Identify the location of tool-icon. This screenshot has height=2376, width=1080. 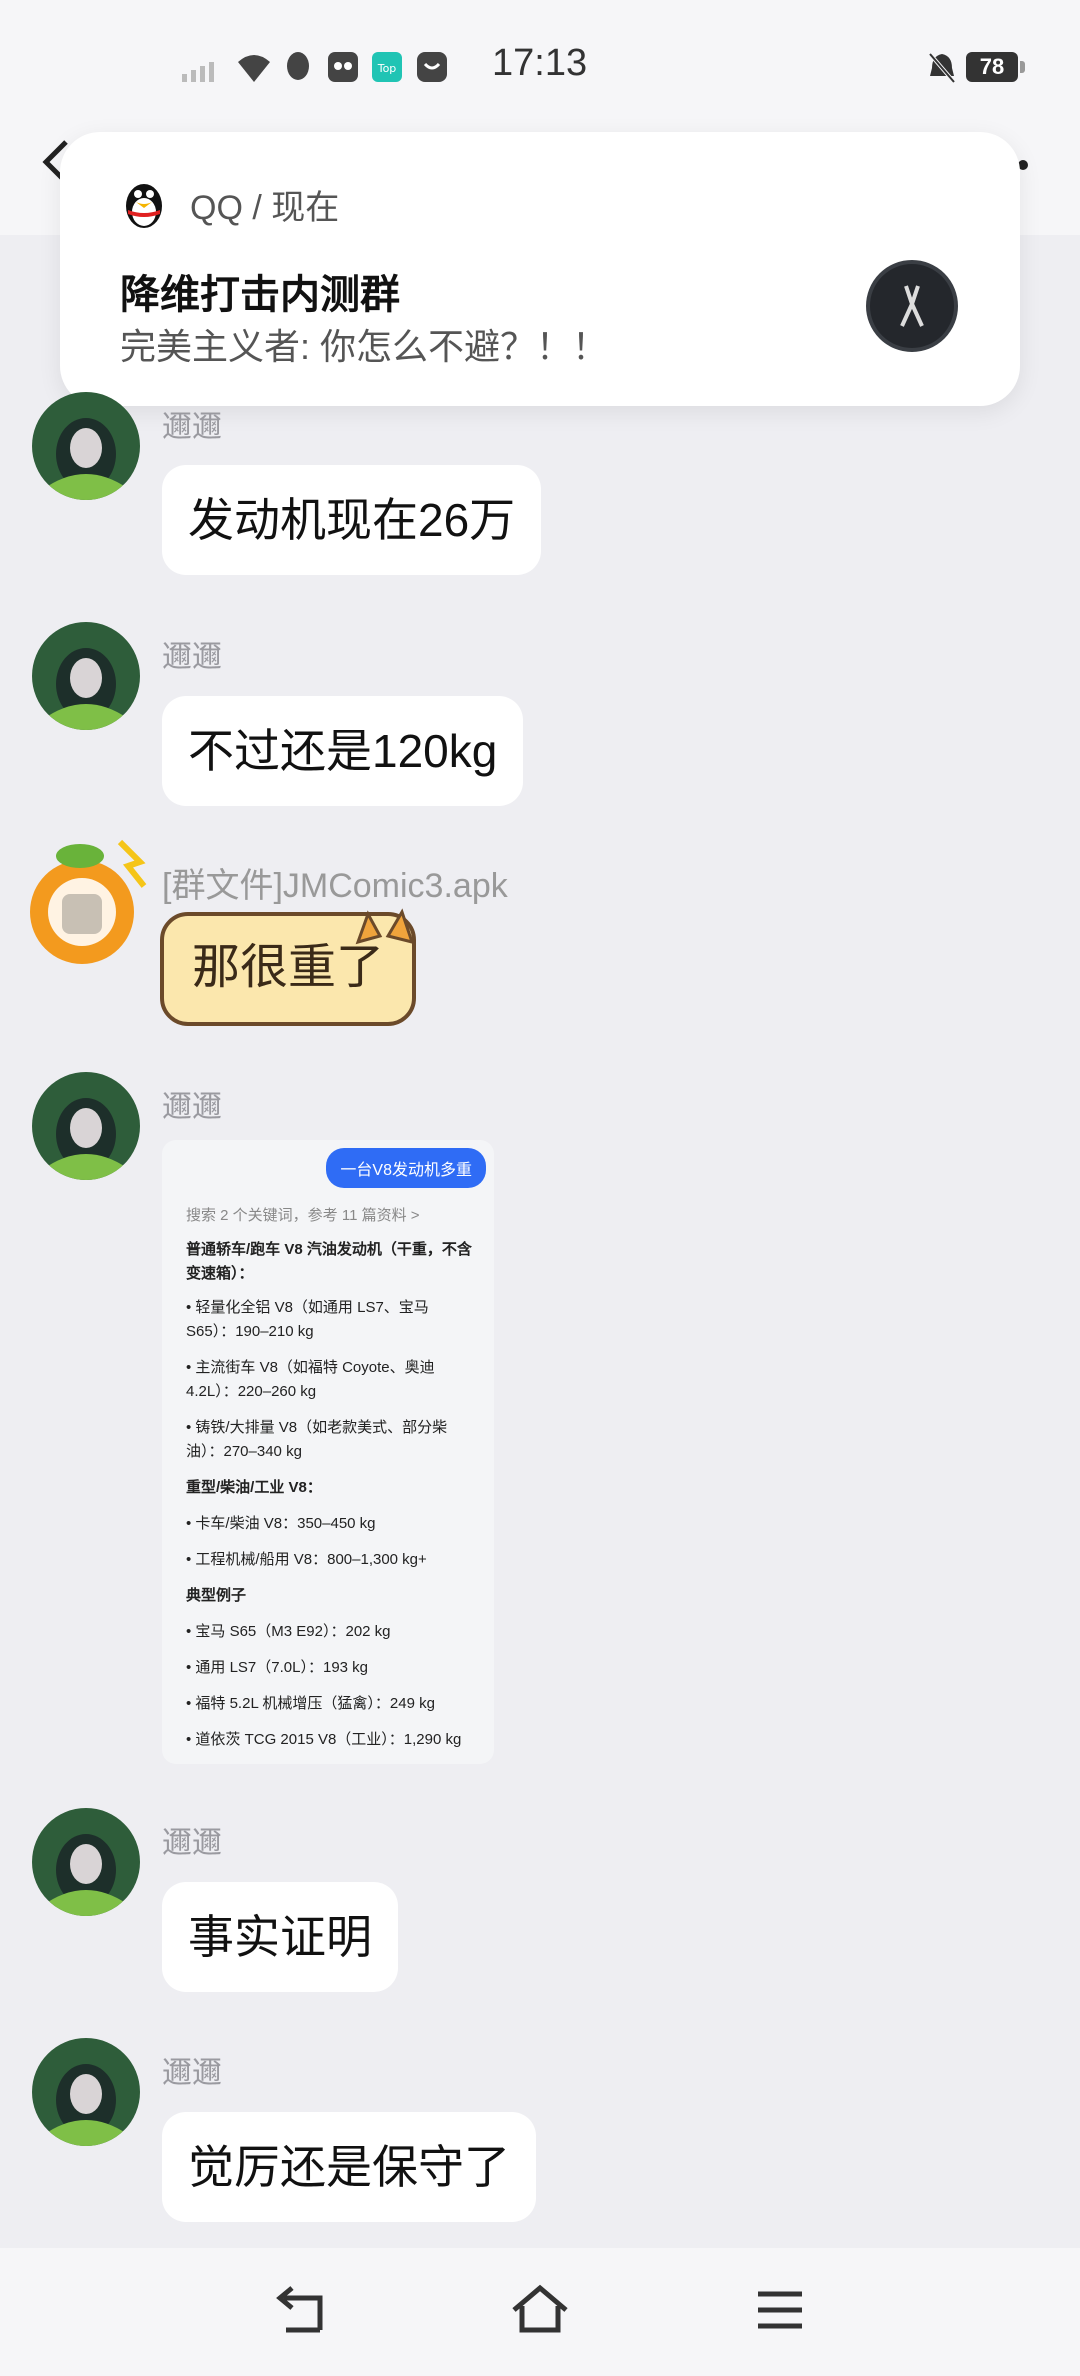
(912, 306).